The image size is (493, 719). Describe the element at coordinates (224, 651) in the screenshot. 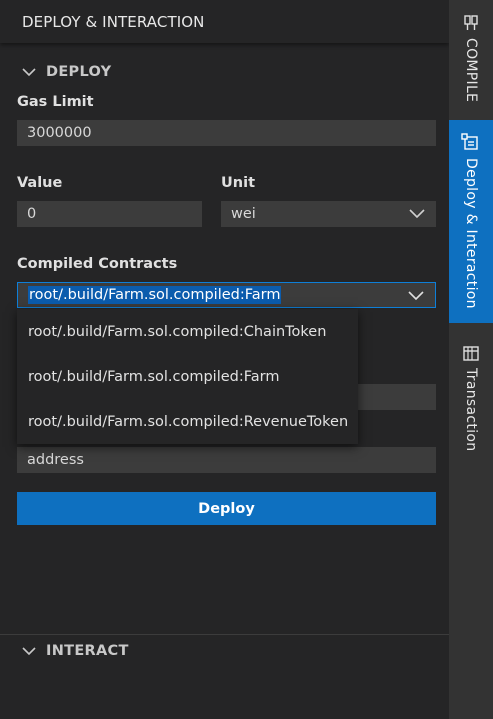

I see `interact-section-header: INTERACT` at that location.